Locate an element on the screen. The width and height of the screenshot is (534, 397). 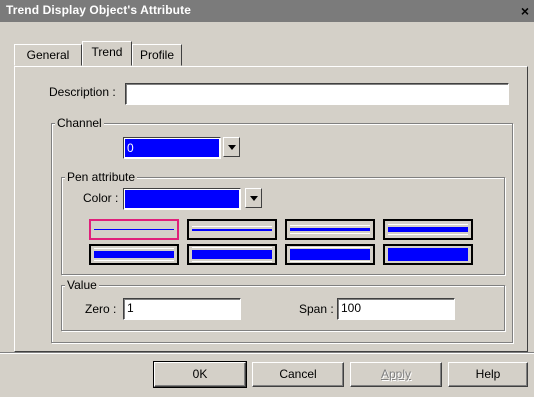
color-label: Color : is located at coordinates (101, 198).